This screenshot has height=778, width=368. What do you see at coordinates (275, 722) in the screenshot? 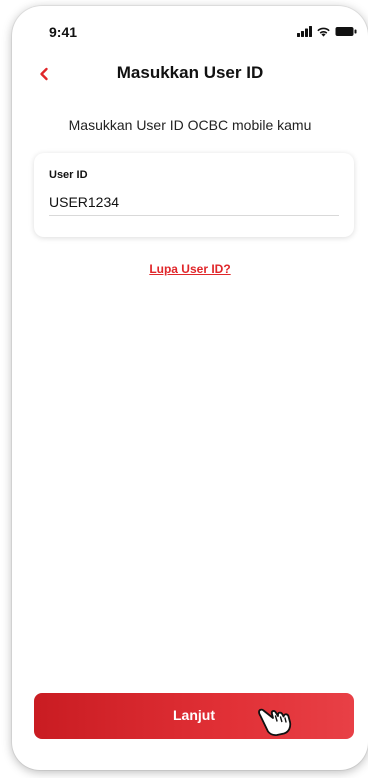
I see `hand-pointer-icon` at bounding box center [275, 722].